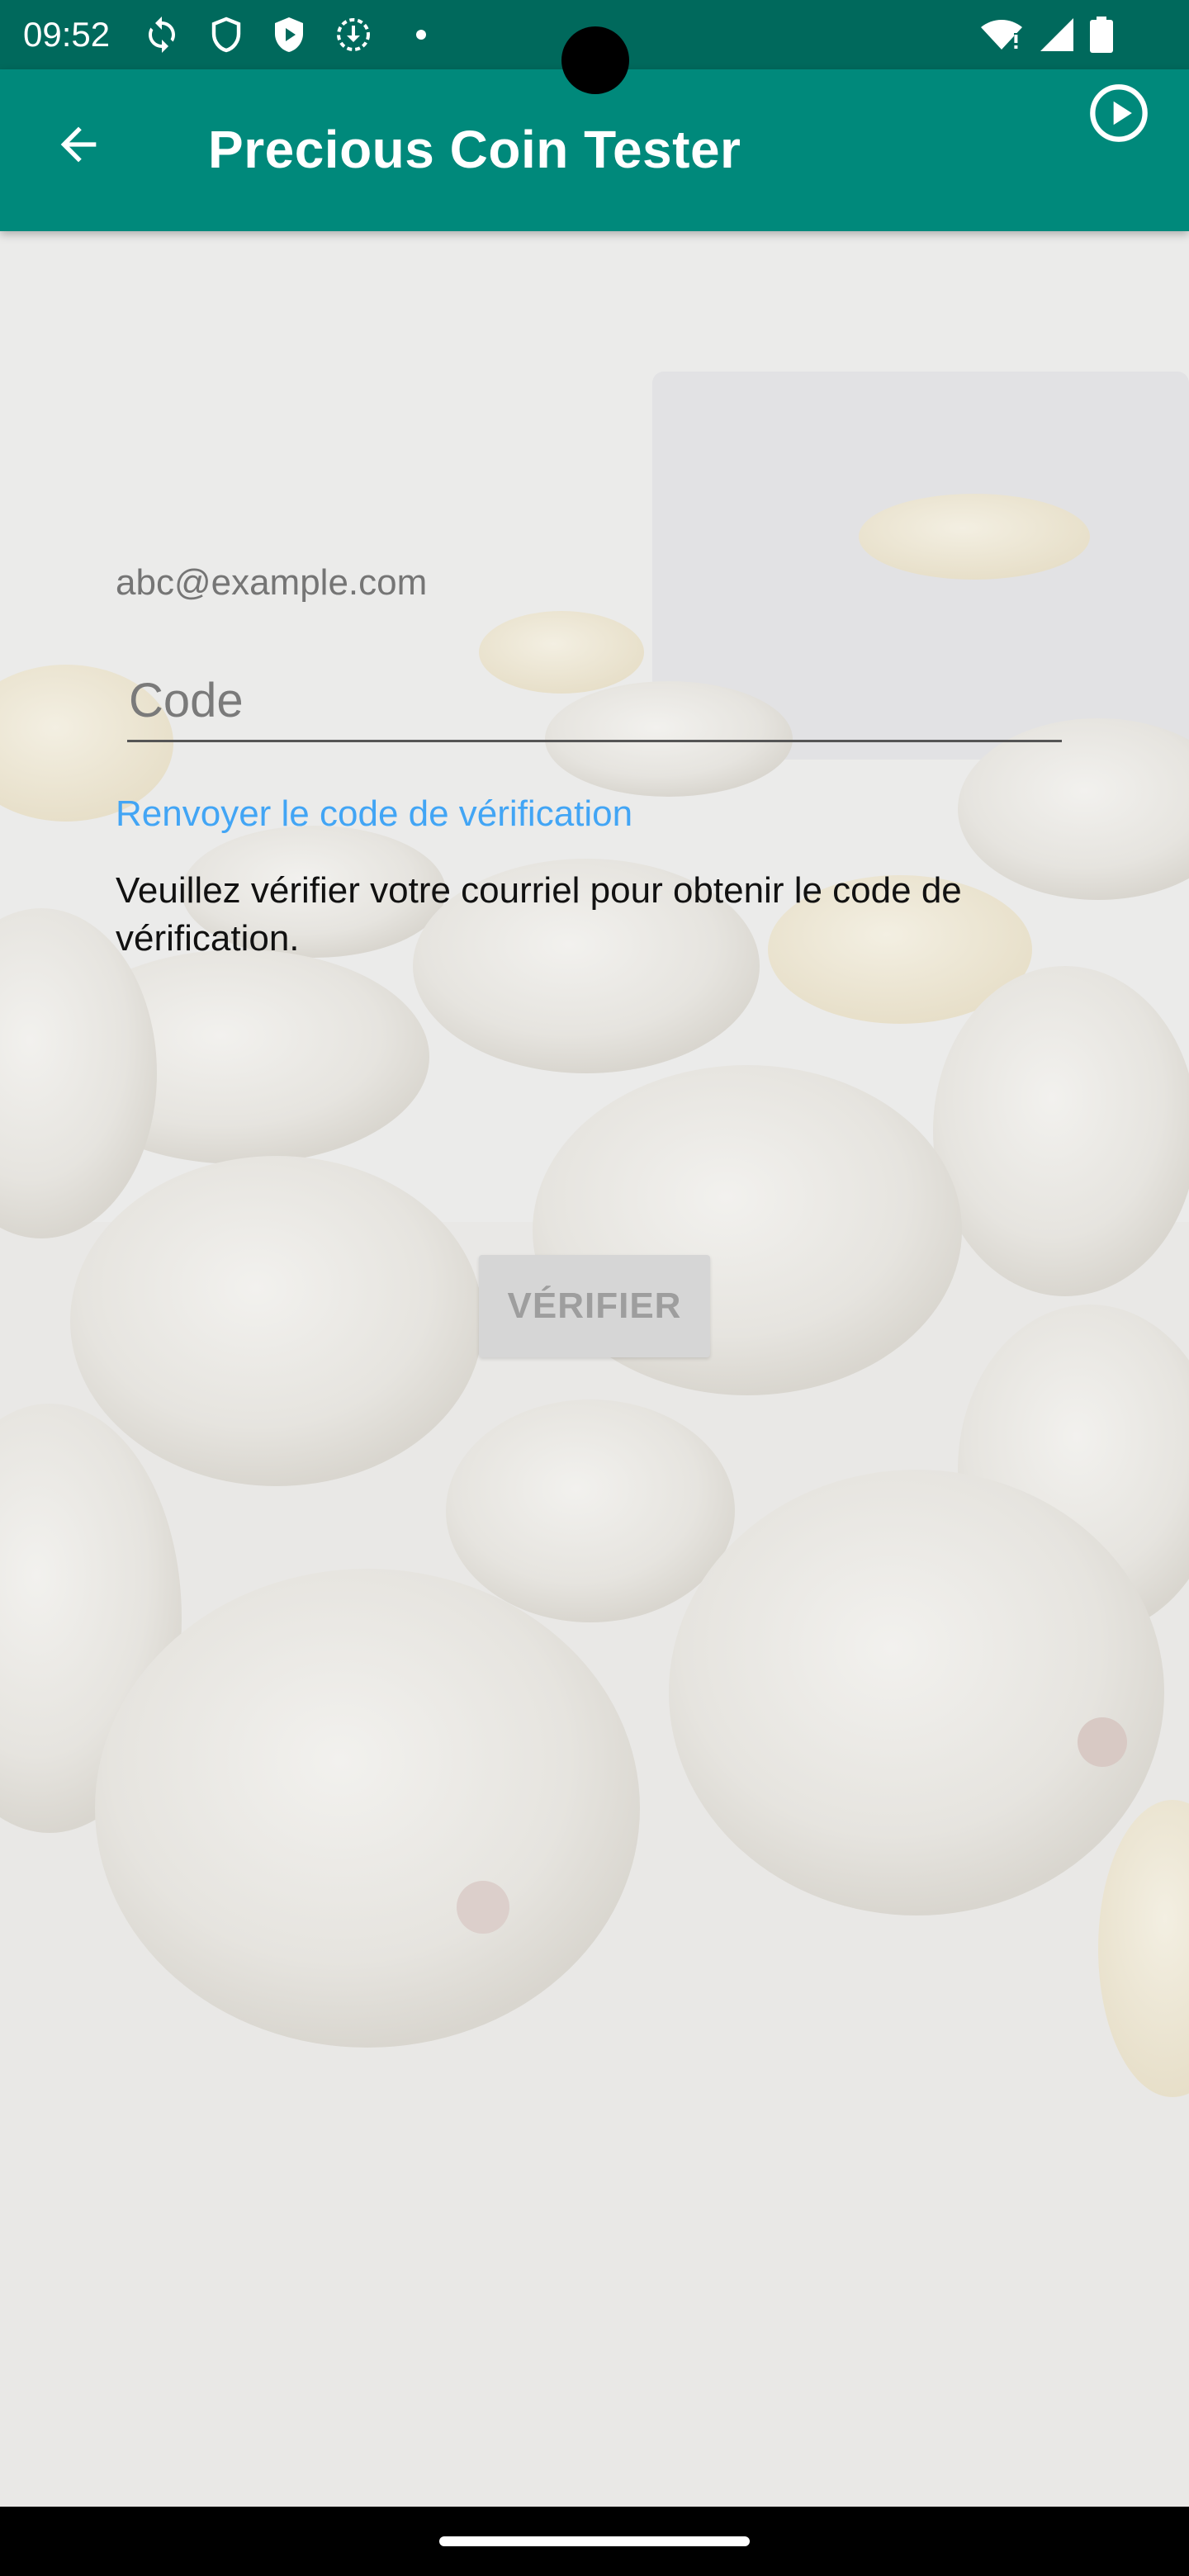  I want to click on dot-icon, so click(421, 34).